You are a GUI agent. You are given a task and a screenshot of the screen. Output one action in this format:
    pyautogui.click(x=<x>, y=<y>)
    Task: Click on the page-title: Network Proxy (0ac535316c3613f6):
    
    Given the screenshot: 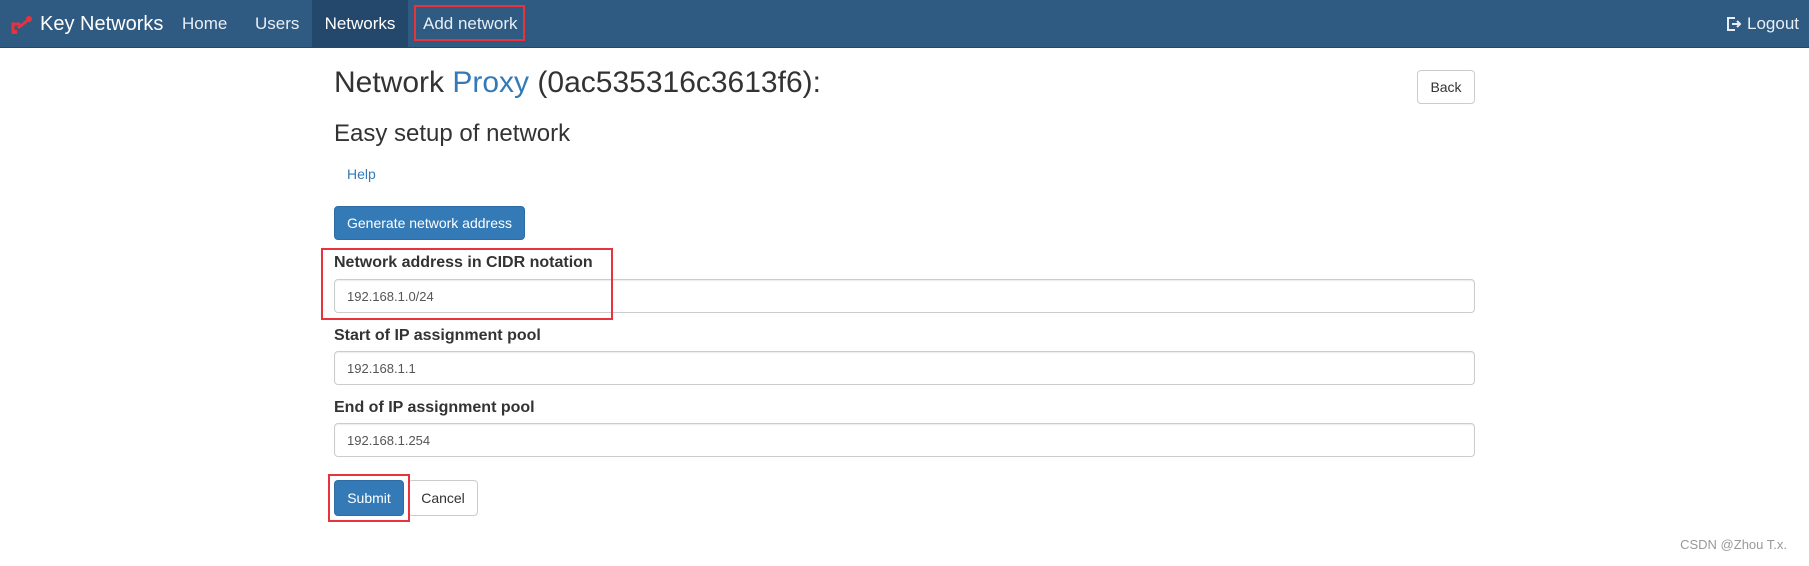 What is the action you would take?
    pyautogui.click(x=577, y=83)
    